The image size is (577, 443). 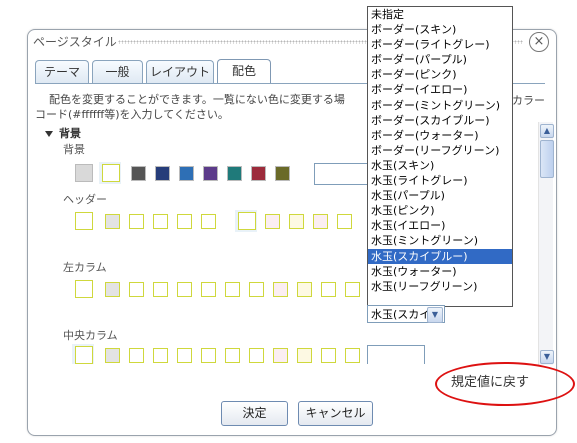 What do you see at coordinates (440, 150) in the screenshot?
I see `dropdown-option: ボーダー(リーフグリーン)` at bounding box center [440, 150].